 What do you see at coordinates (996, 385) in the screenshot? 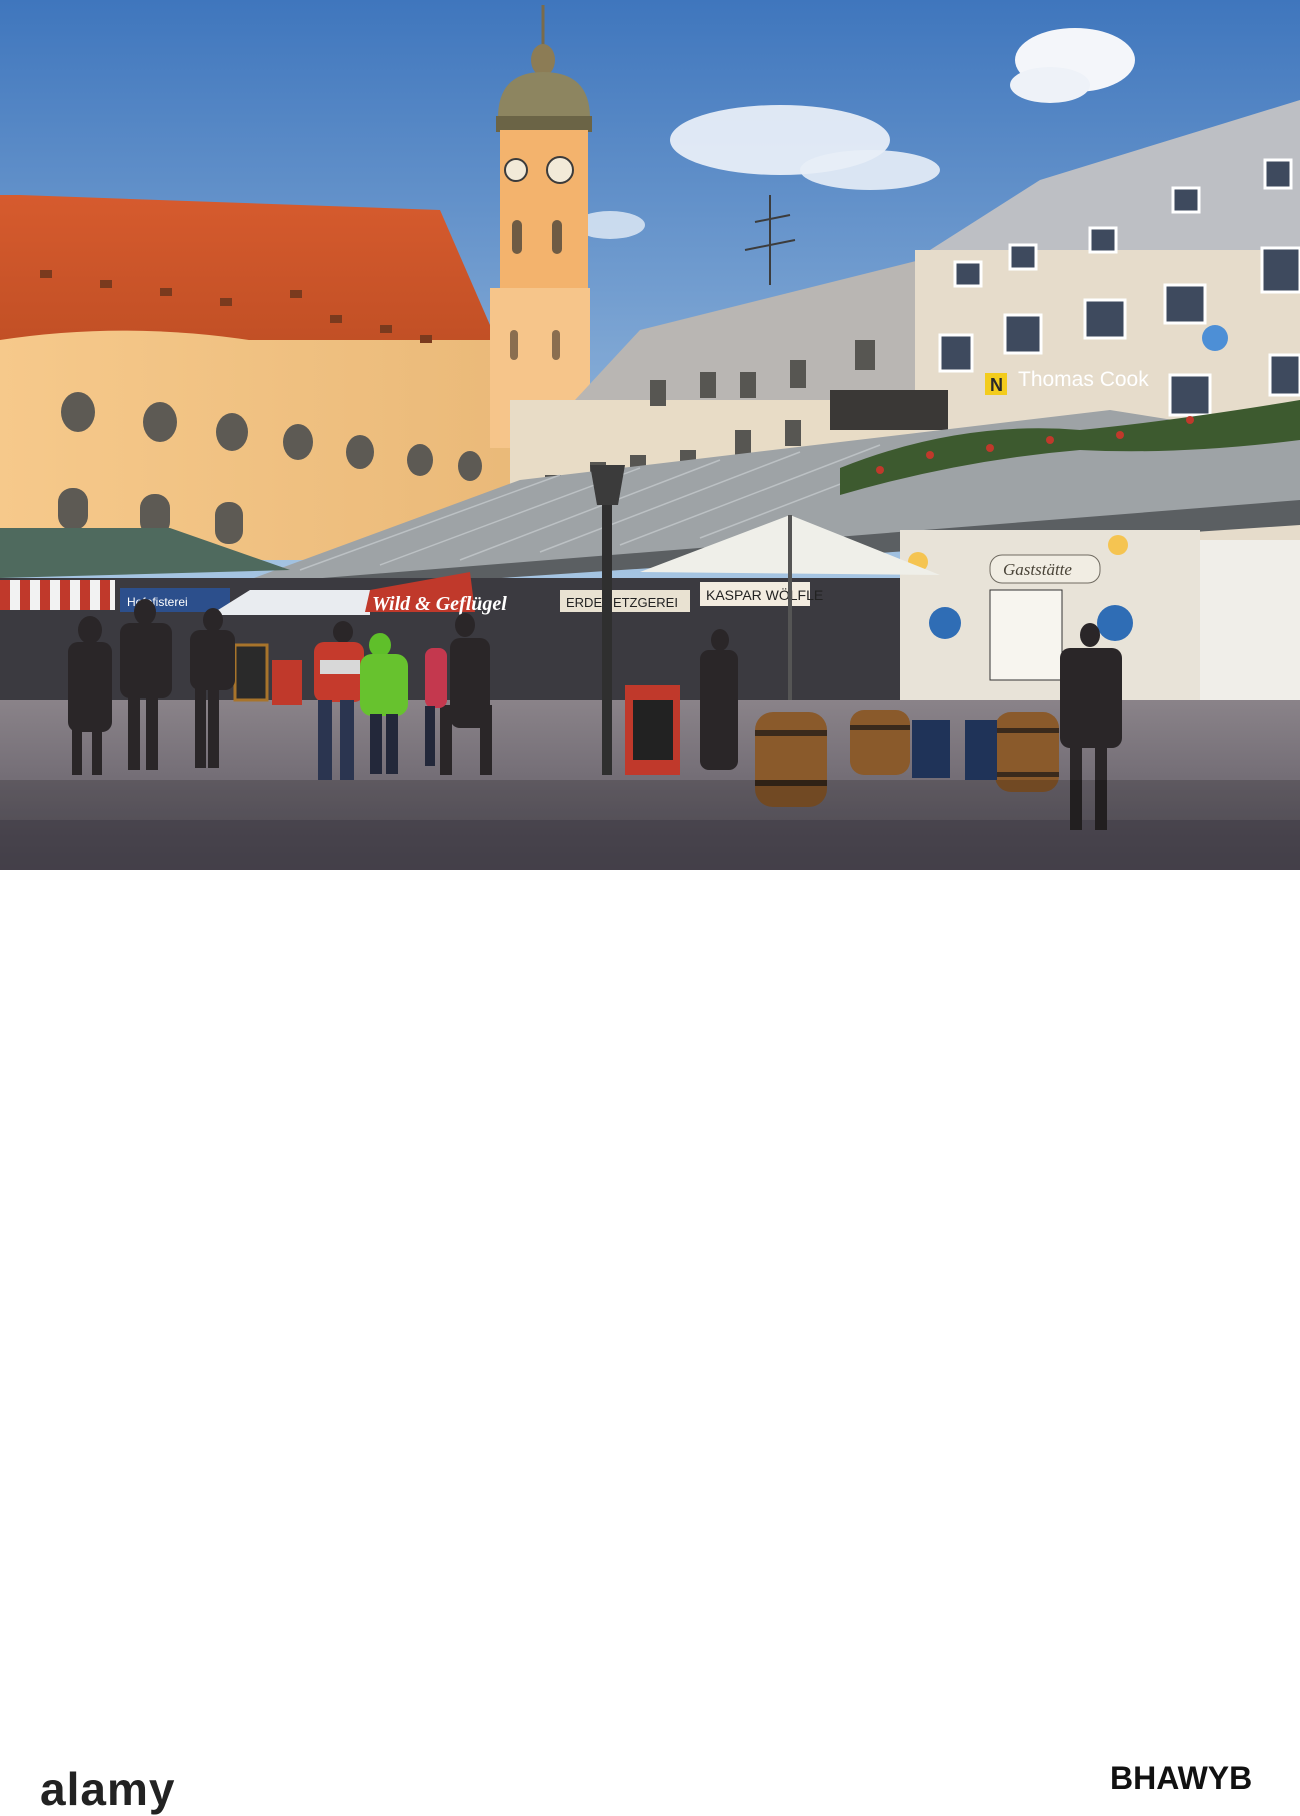
I see `svg-text: N` at bounding box center [996, 385].